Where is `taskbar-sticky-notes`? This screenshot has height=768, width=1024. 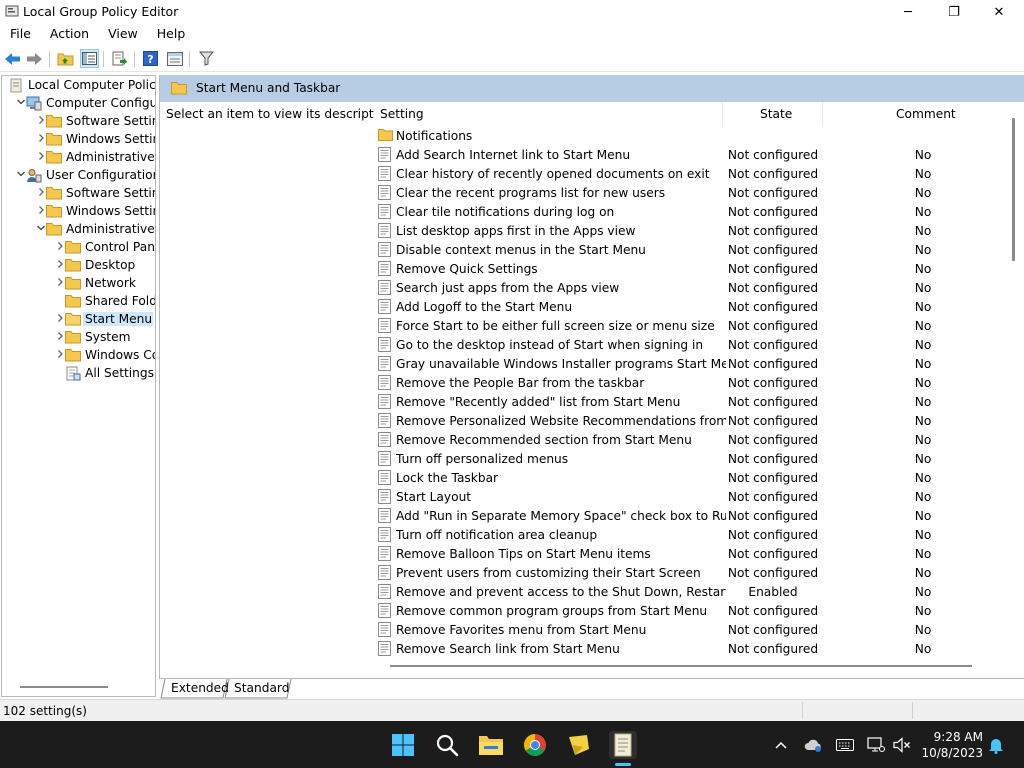
taskbar-sticky-notes is located at coordinates (579, 745).